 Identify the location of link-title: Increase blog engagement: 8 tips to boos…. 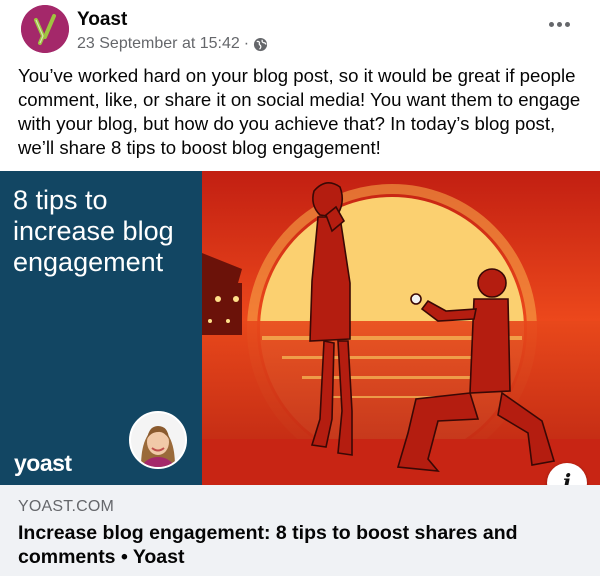
(300, 545).